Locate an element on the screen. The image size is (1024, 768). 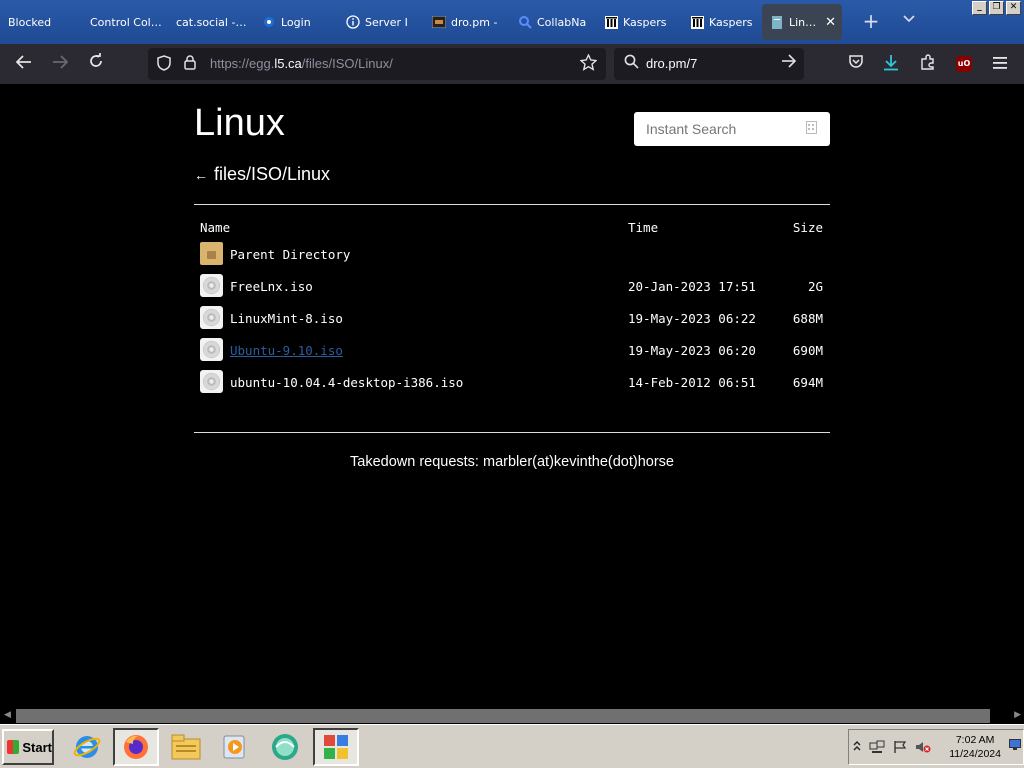
file-size: 690M is located at coordinates (807, 350).